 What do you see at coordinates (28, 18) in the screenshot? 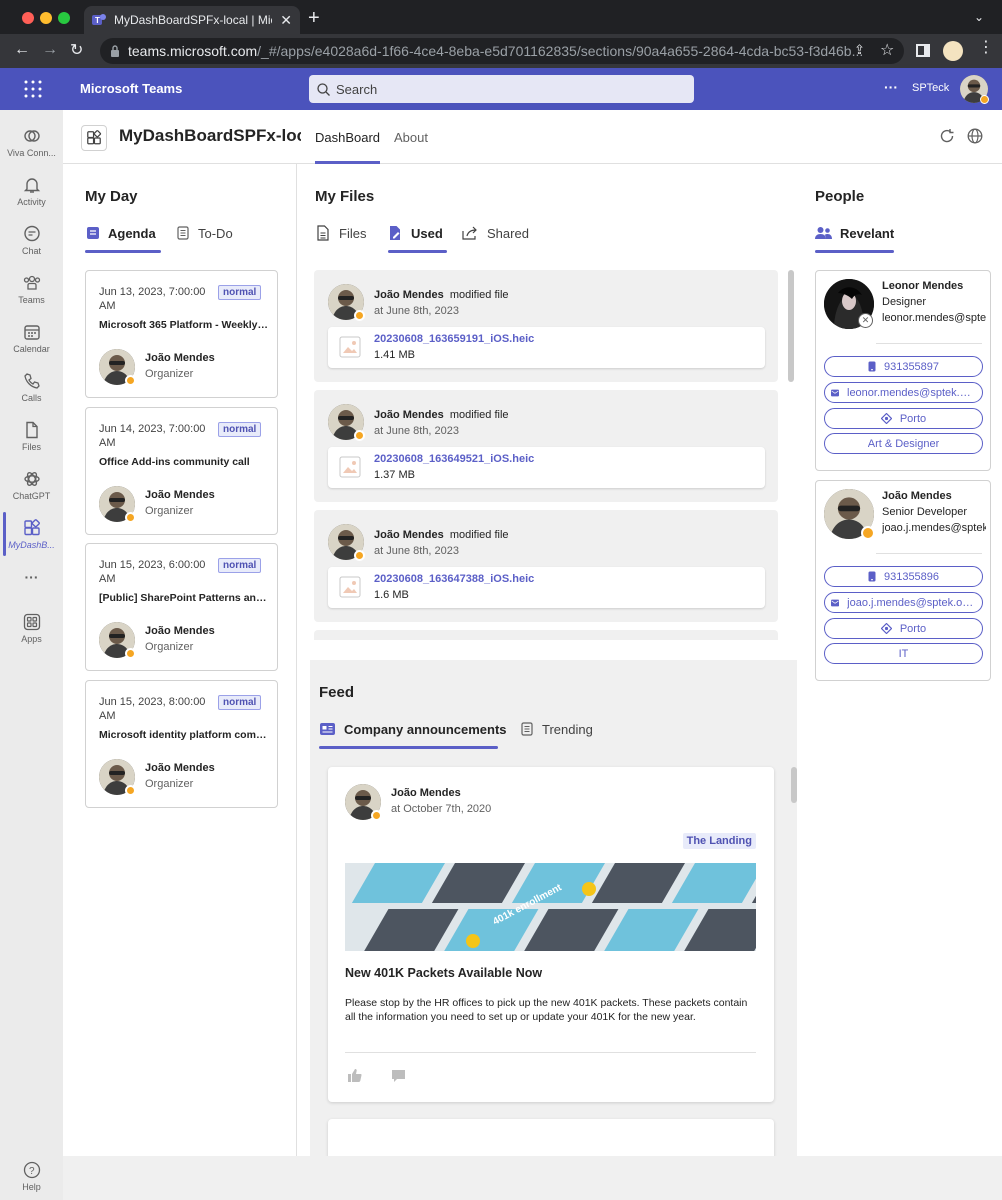
I see `close-window-button` at bounding box center [28, 18].